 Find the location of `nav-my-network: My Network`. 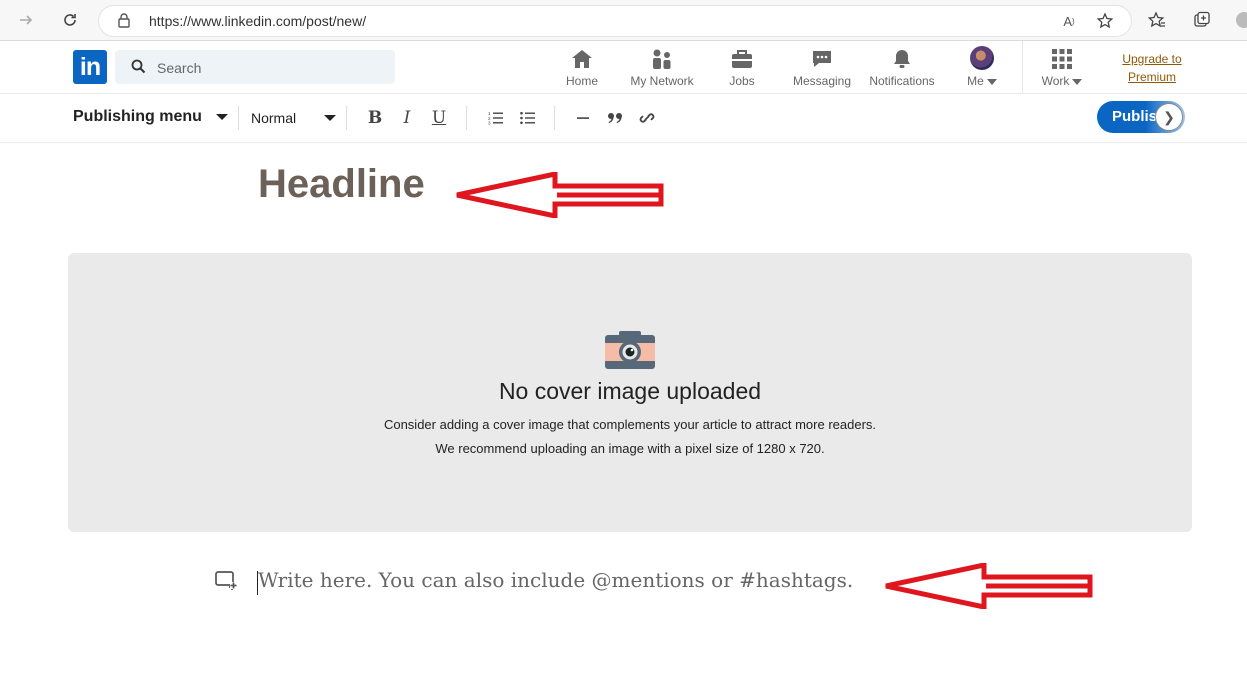

nav-my-network: My Network is located at coordinates (662, 68).